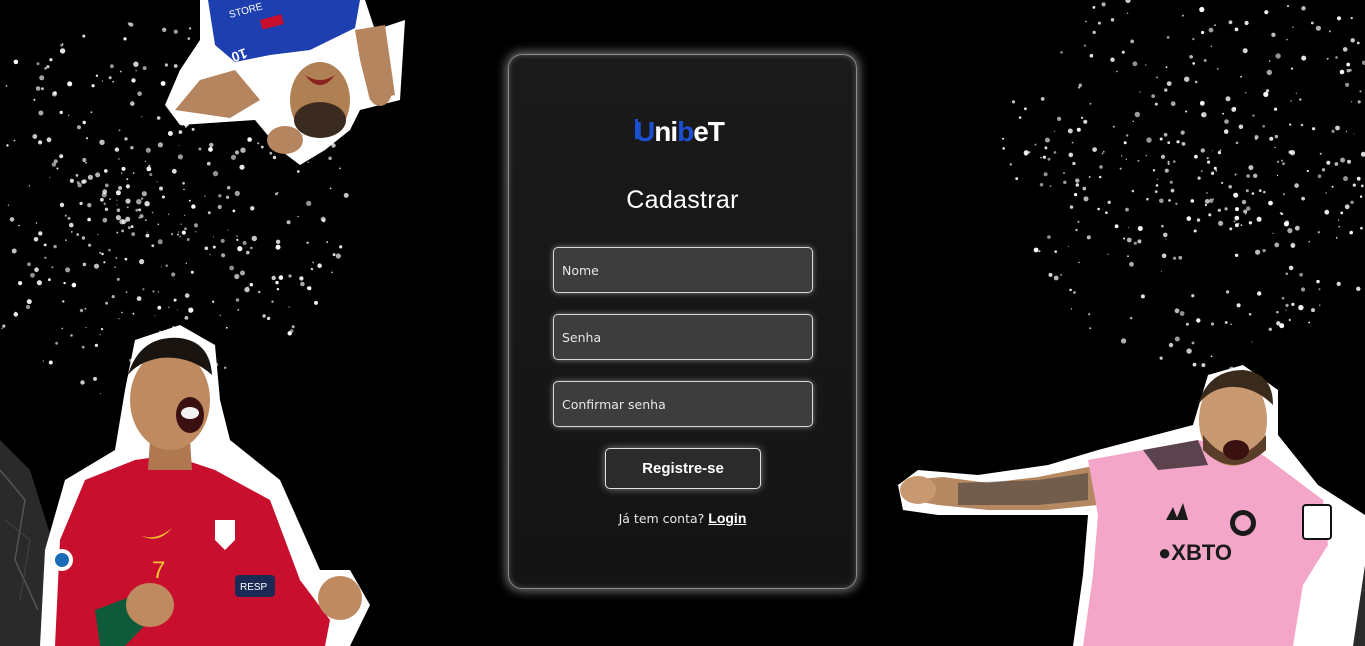  I want to click on page-title: Cadastrar, so click(682, 200).